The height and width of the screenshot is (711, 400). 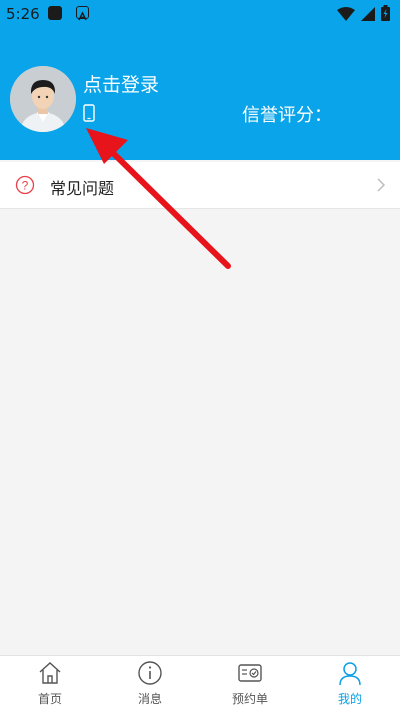 I want to click on home-icon, so click(x=50, y=673).